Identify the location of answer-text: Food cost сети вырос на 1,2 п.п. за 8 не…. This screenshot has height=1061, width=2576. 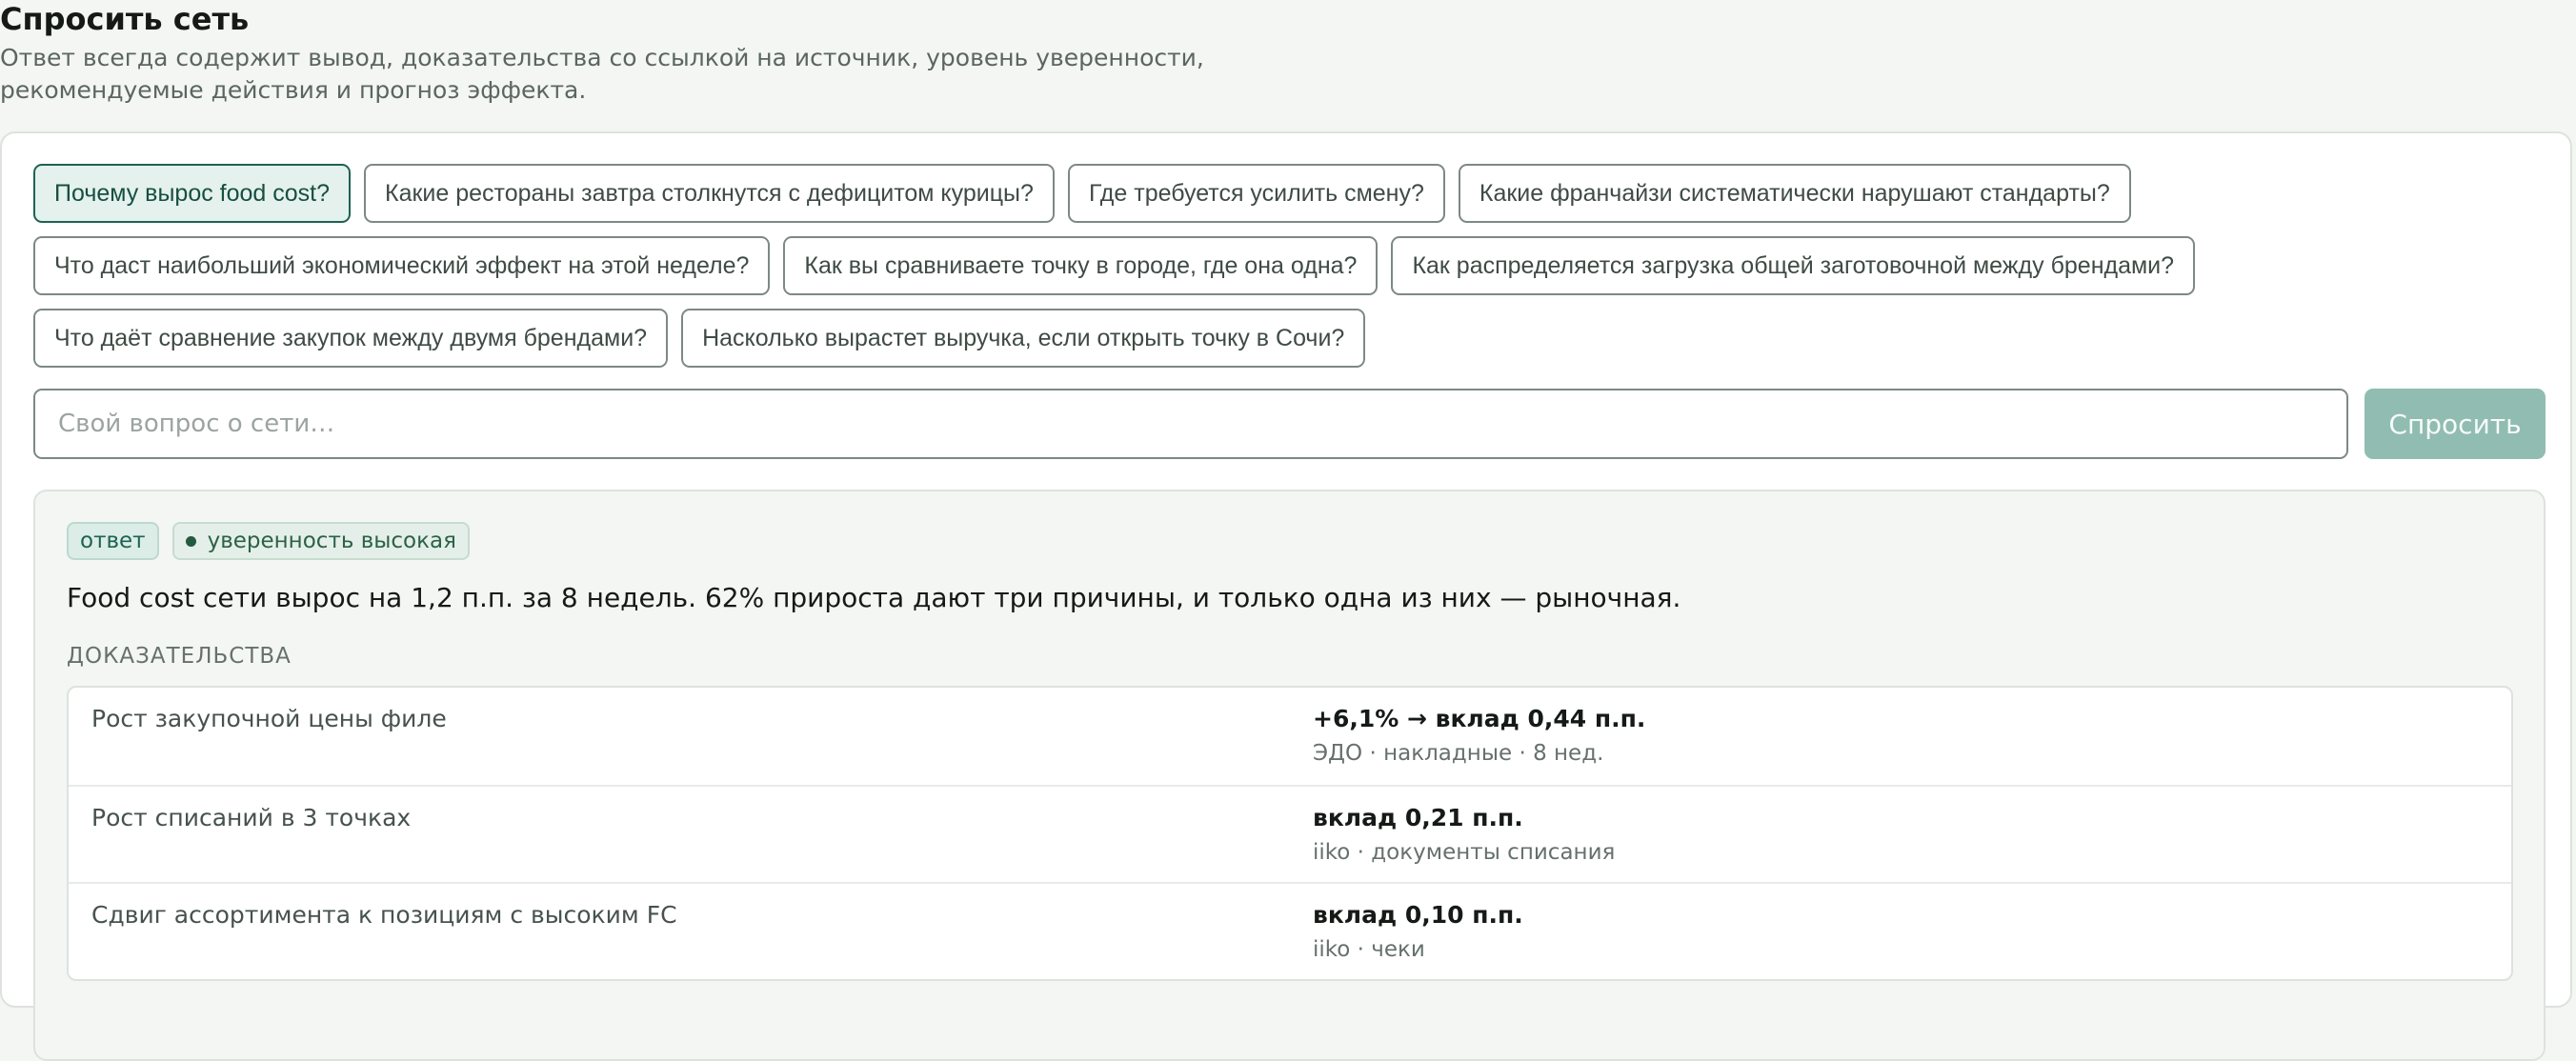
(874, 597).